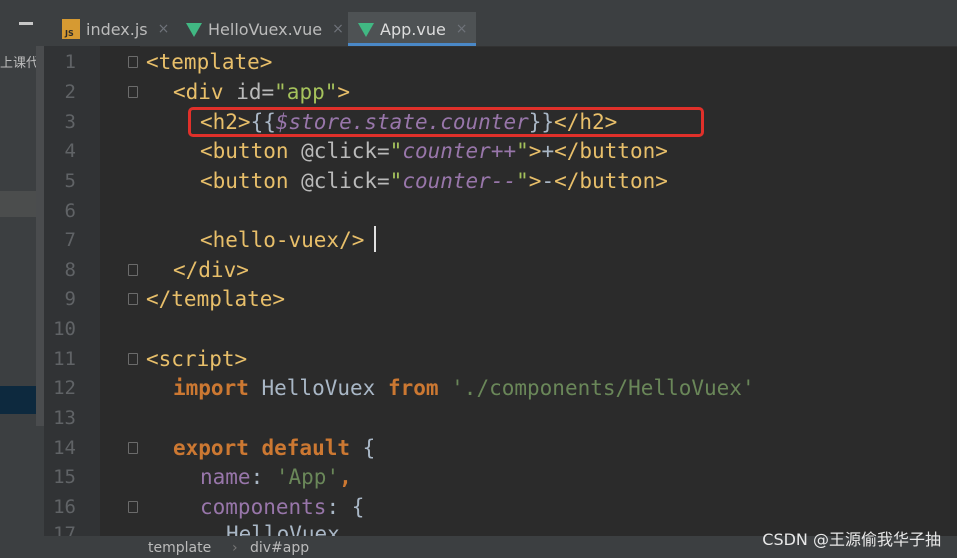 The height and width of the screenshot is (558, 957). I want to click on code-line-5: <button @click="counter--">-</button>, so click(434, 181).